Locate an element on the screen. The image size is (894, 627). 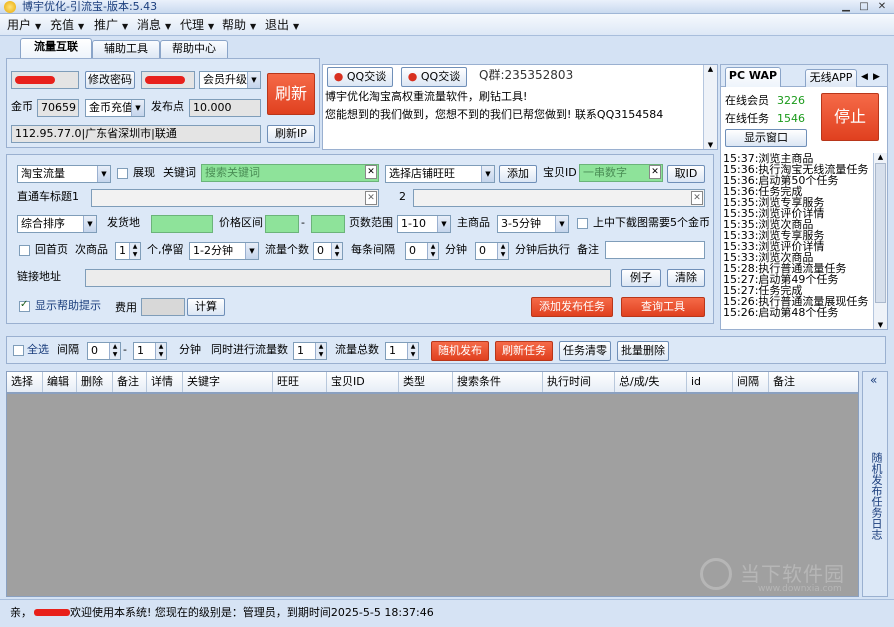
main-item-select: 3-5分钟 ▼ is located at coordinates (533, 224).